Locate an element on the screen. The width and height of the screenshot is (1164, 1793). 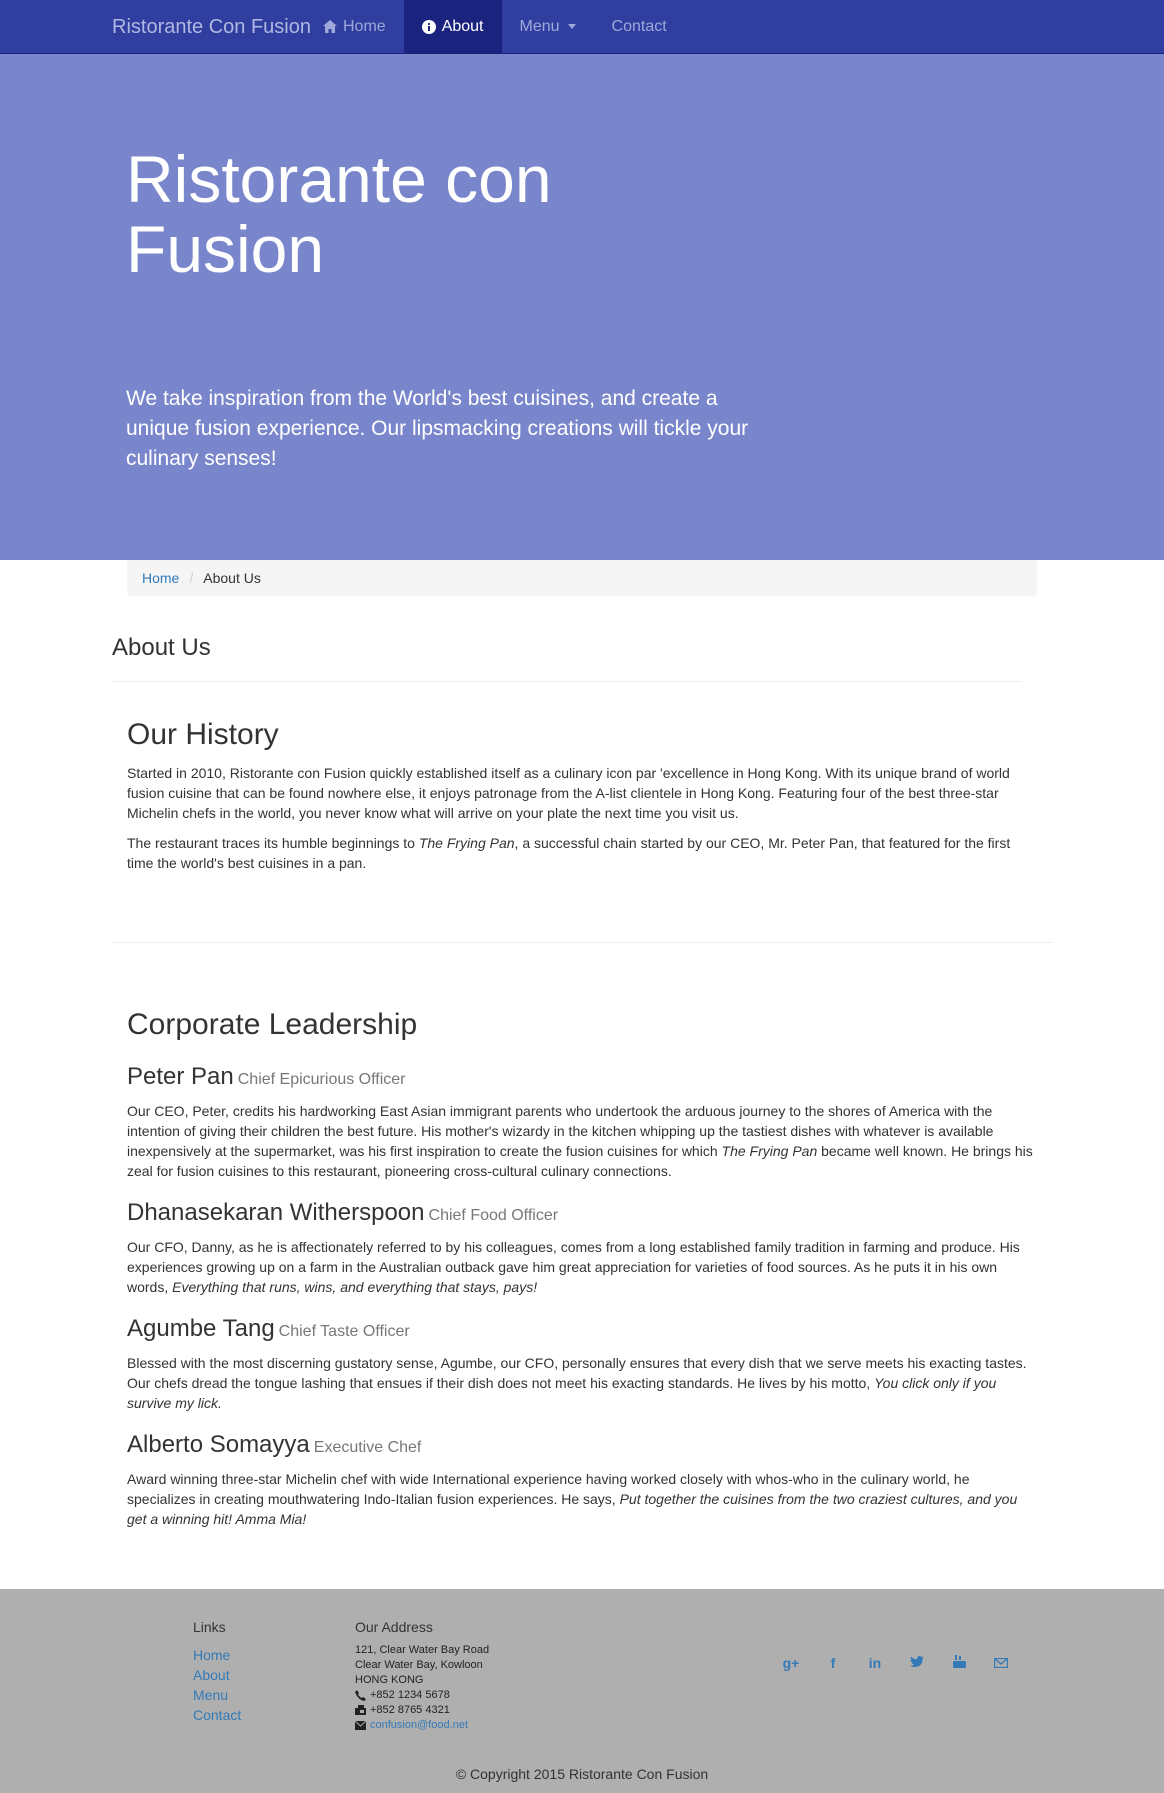
address-email: confusion@food.net is located at coordinates (422, 1725).